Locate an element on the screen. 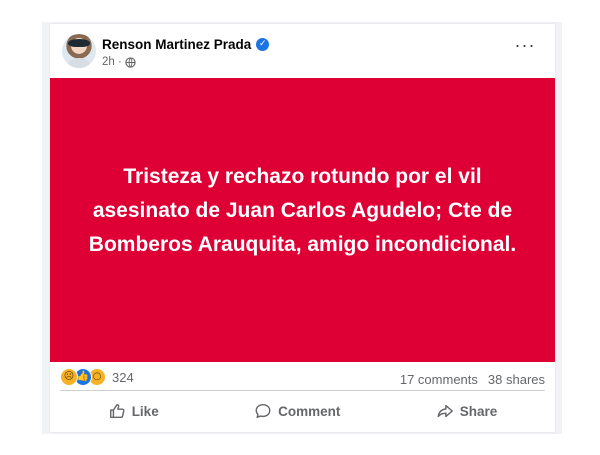 The image size is (600, 455). avatar-hat is located at coordinates (79, 43).